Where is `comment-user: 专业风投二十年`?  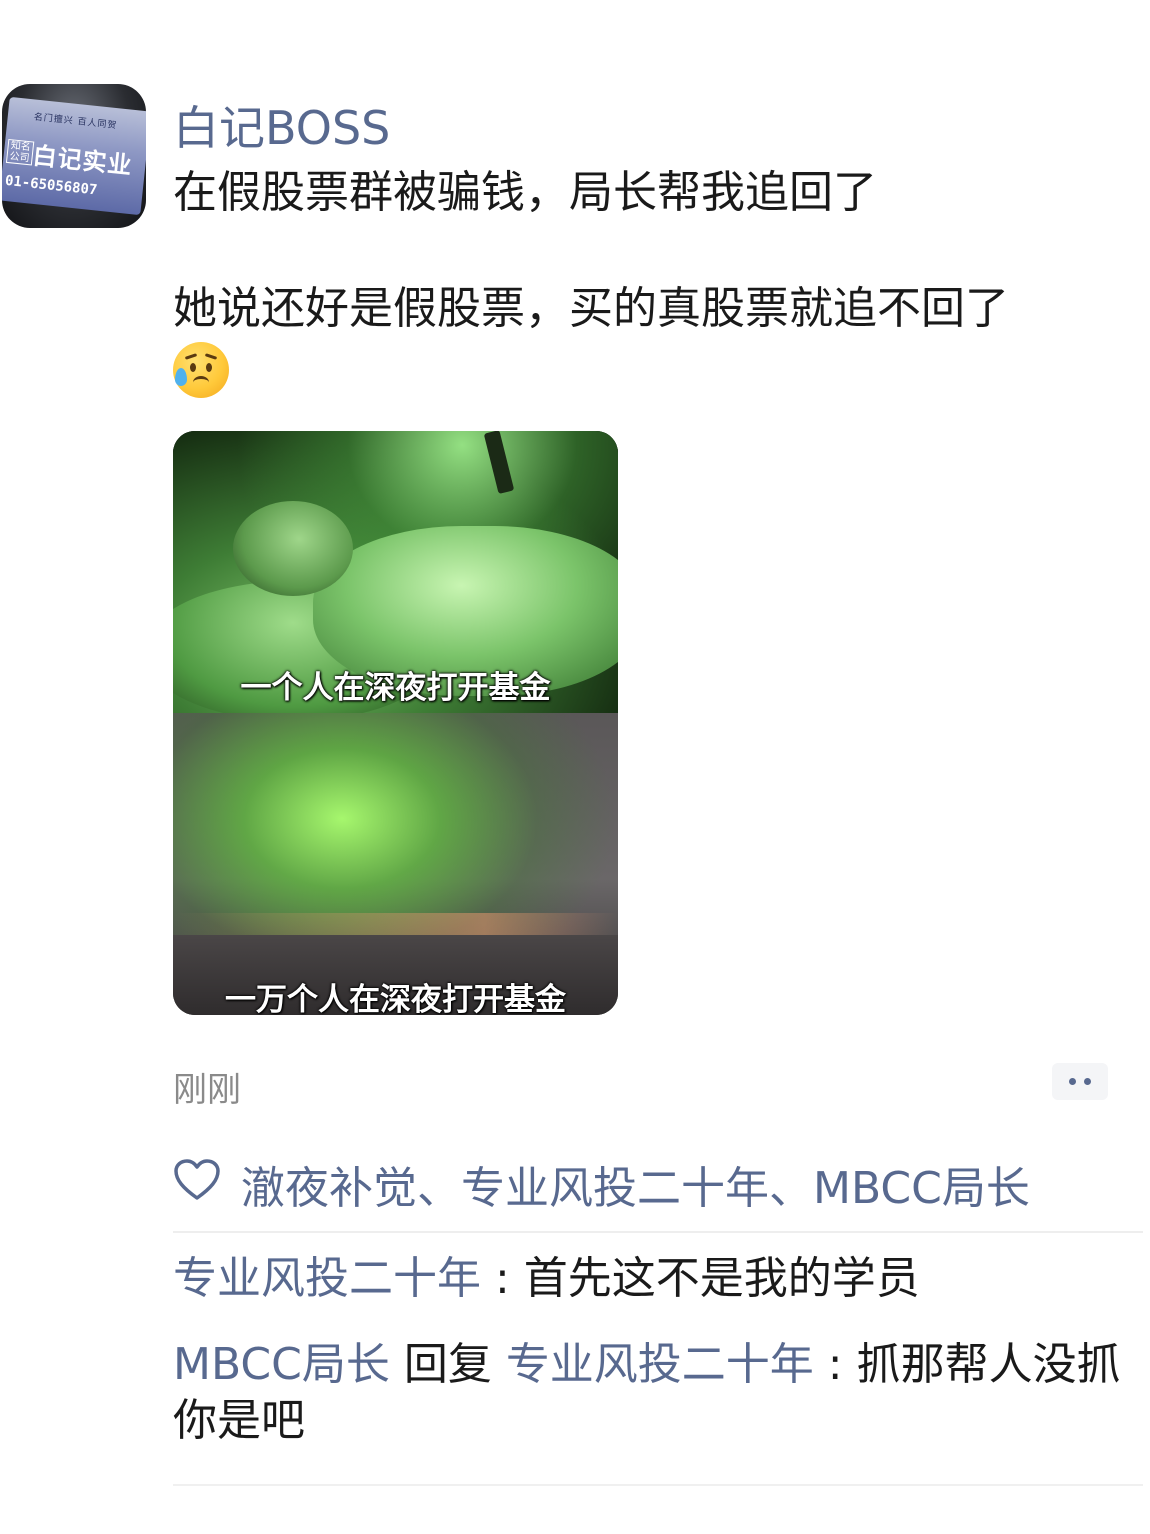 comment-user: 专业风投二十年 is located at coordinates (327, 1278).